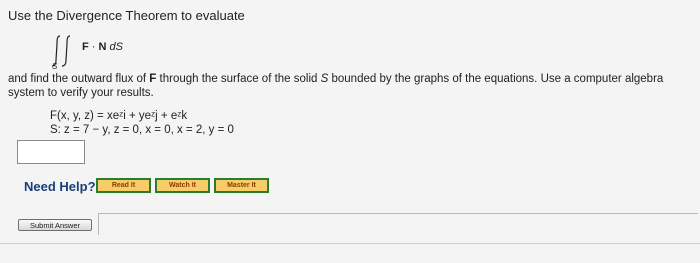 Image resolution: width=700 pixels, height=263 pixels. What do you see at coordinates (126, 15) in the screenshot?
I see `intro-text: Use the Divergence Theorem to evaluate` at bounding box center [126, 15].